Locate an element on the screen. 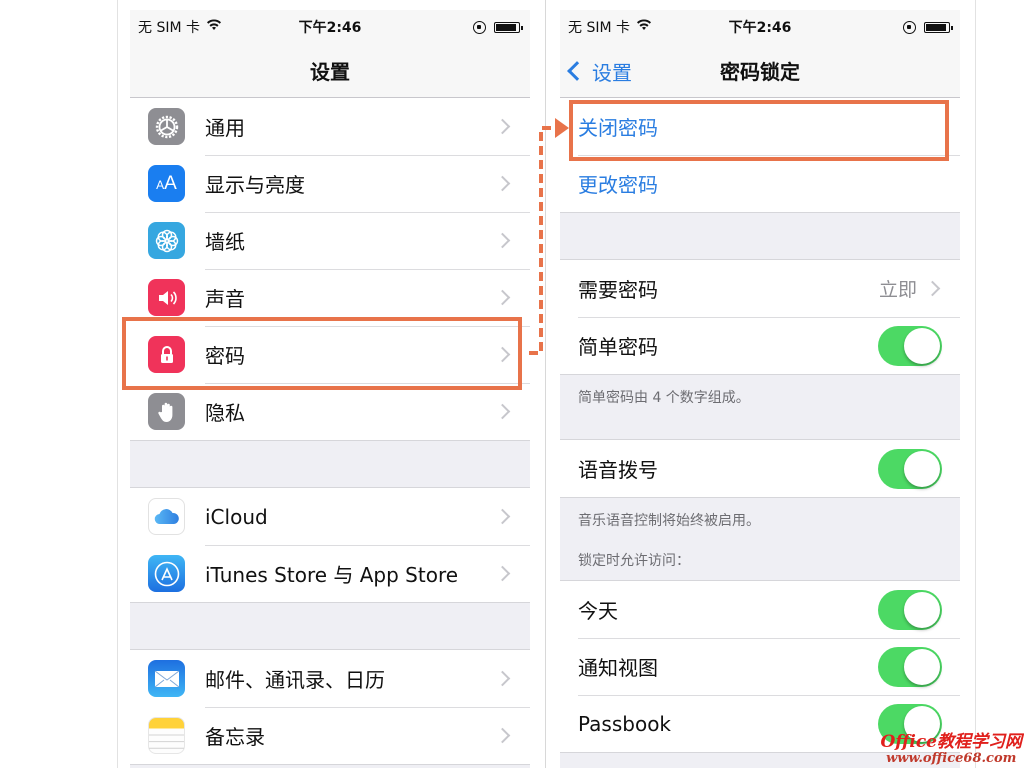 The height and width of the screenshot is (768, 1024). settings-item-label: 显示与亮度 is located at coordinates (255, 185).